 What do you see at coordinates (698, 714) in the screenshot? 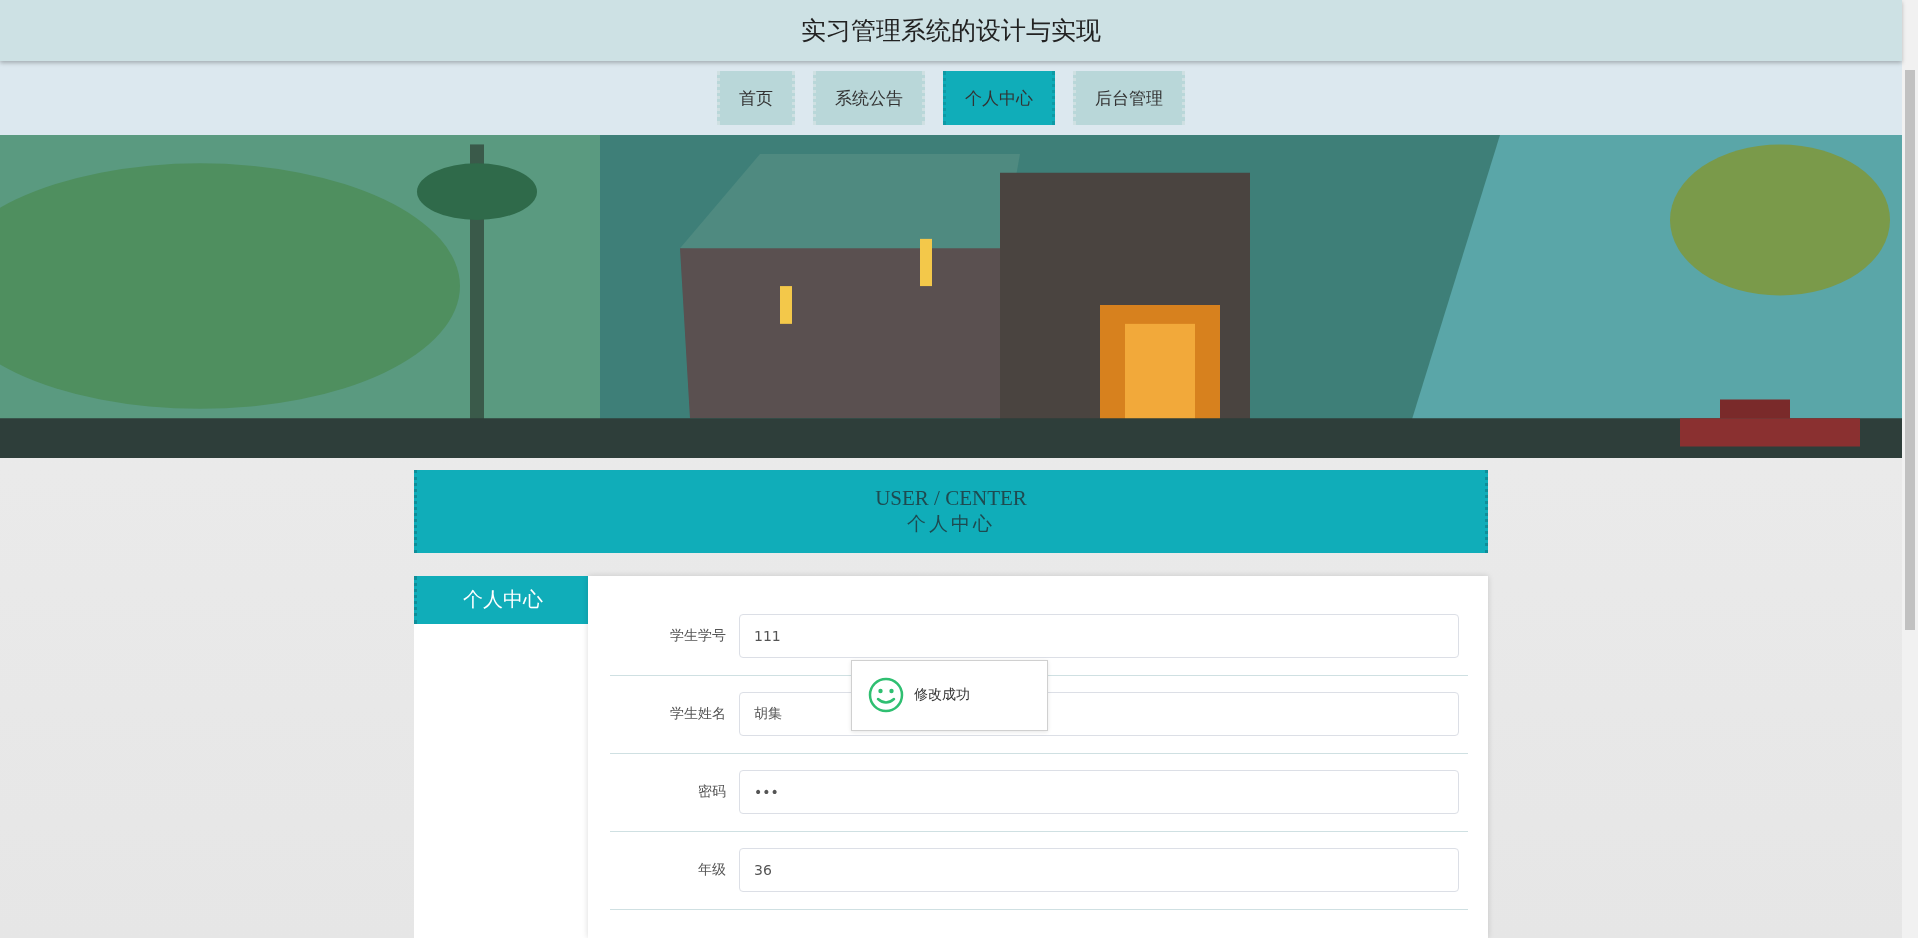
I see `field-label: 学生姓名` at bounding box center [698, 714].